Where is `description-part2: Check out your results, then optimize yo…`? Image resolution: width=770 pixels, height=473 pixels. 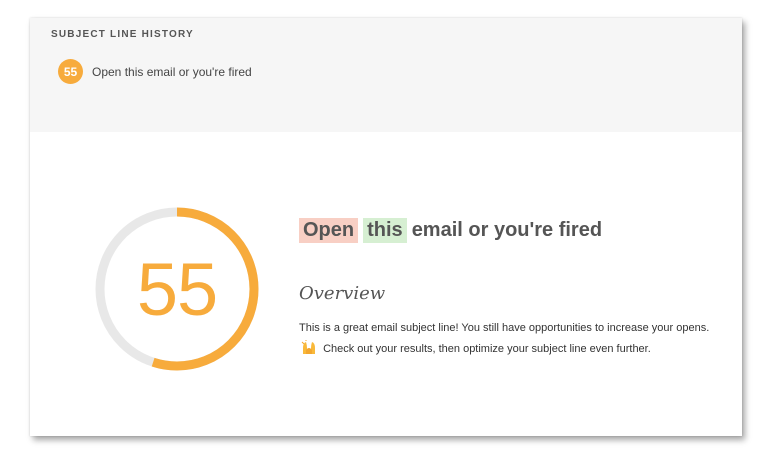
description-part2: Check out your results, then optimize yo… is located at coordinates (487, 349).